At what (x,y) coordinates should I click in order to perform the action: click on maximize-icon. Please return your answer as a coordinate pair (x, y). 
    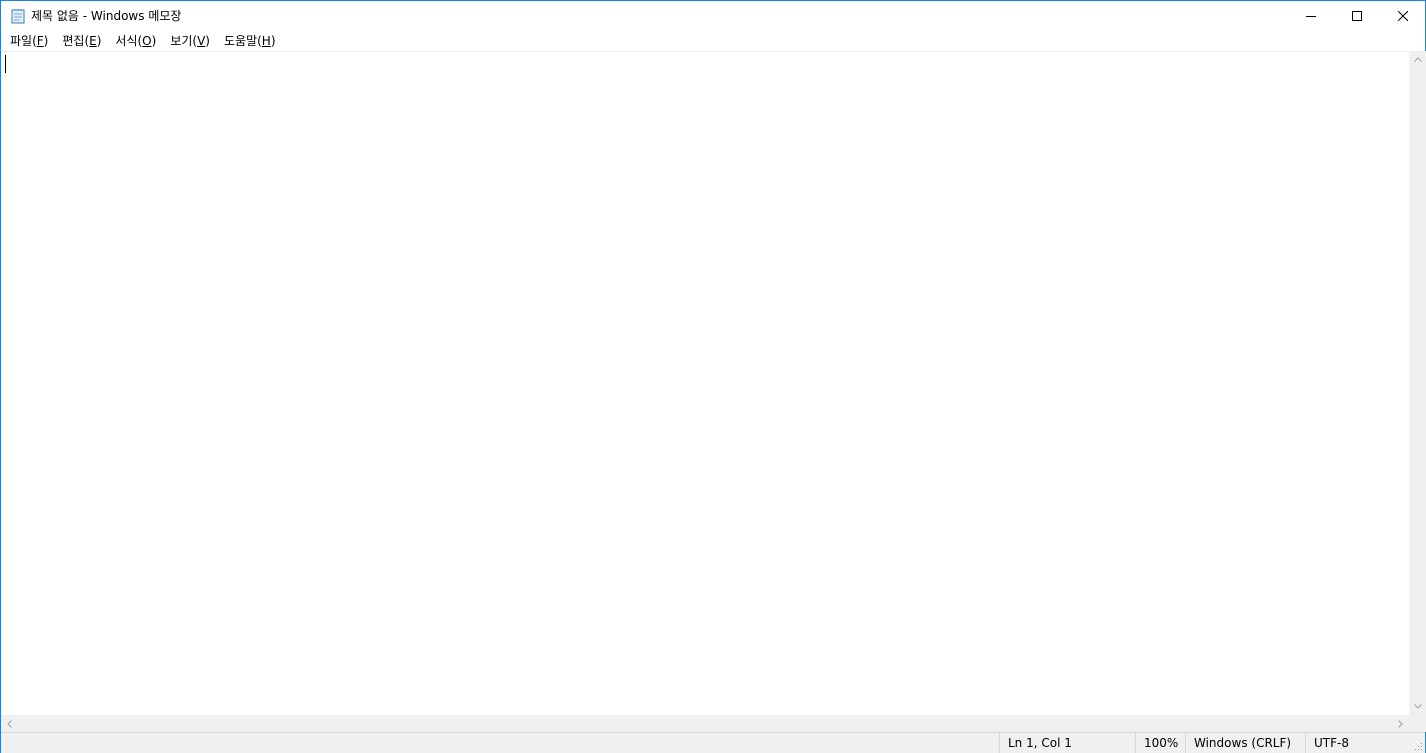
    Looking at the image, I should click on (1357, 16).